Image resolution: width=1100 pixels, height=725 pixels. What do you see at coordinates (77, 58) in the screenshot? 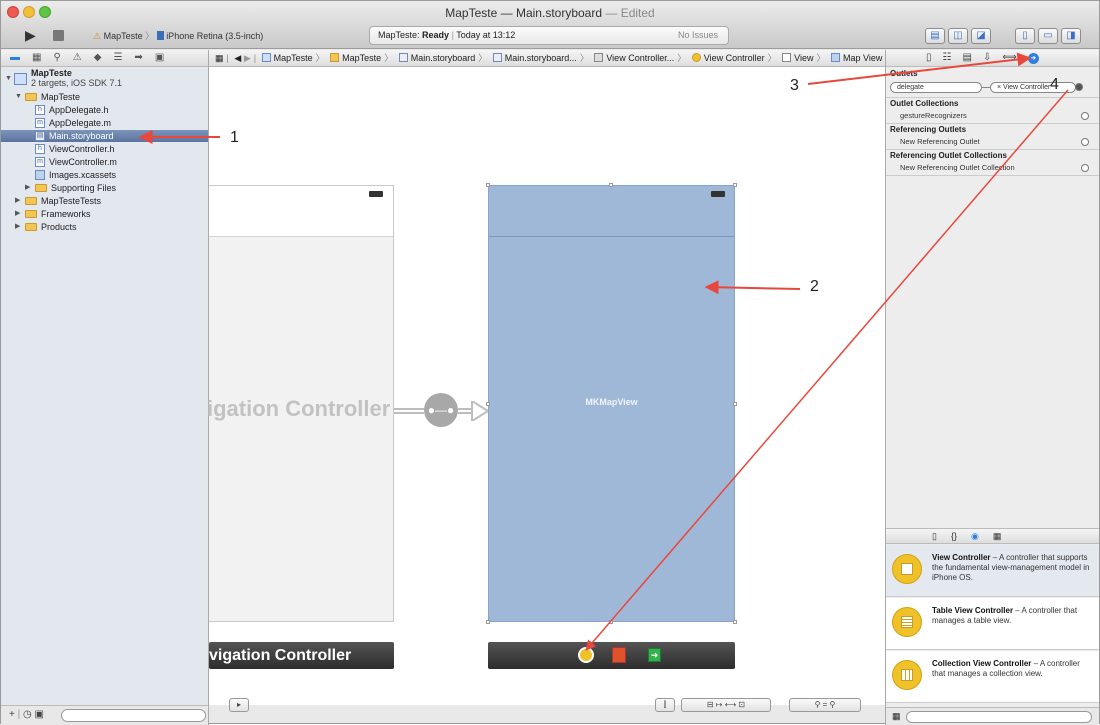
I see `issue-navigator-icon: ⚠` at bounding box center [77, 58].